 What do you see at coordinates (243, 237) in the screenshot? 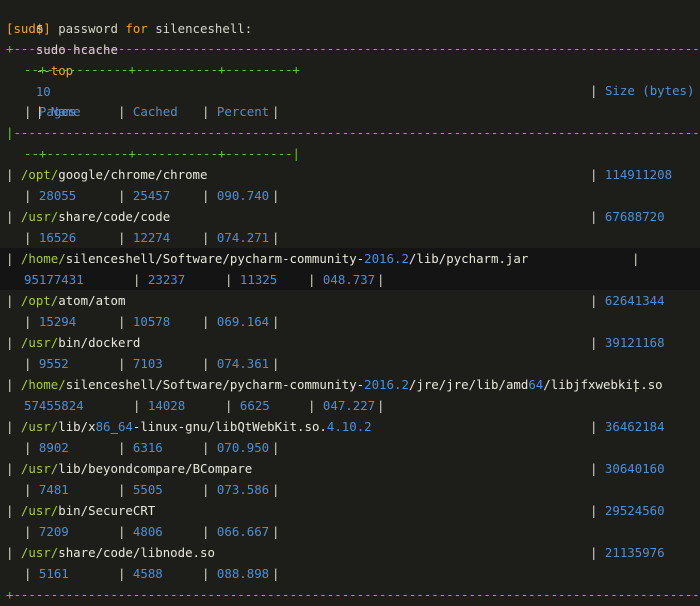
I see `row-percent: 074.271` at bounding box center [243, 237].